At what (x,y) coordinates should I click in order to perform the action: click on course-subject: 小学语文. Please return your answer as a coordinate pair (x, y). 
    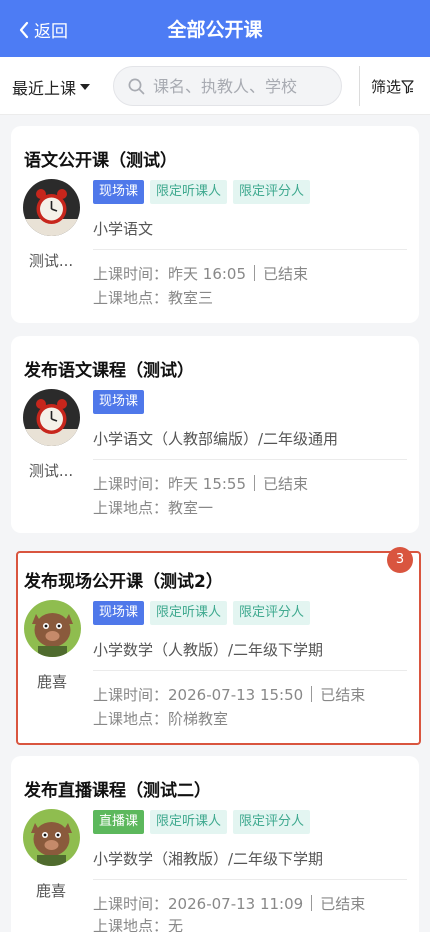
    Looking at the image, I should click on (123, 229).